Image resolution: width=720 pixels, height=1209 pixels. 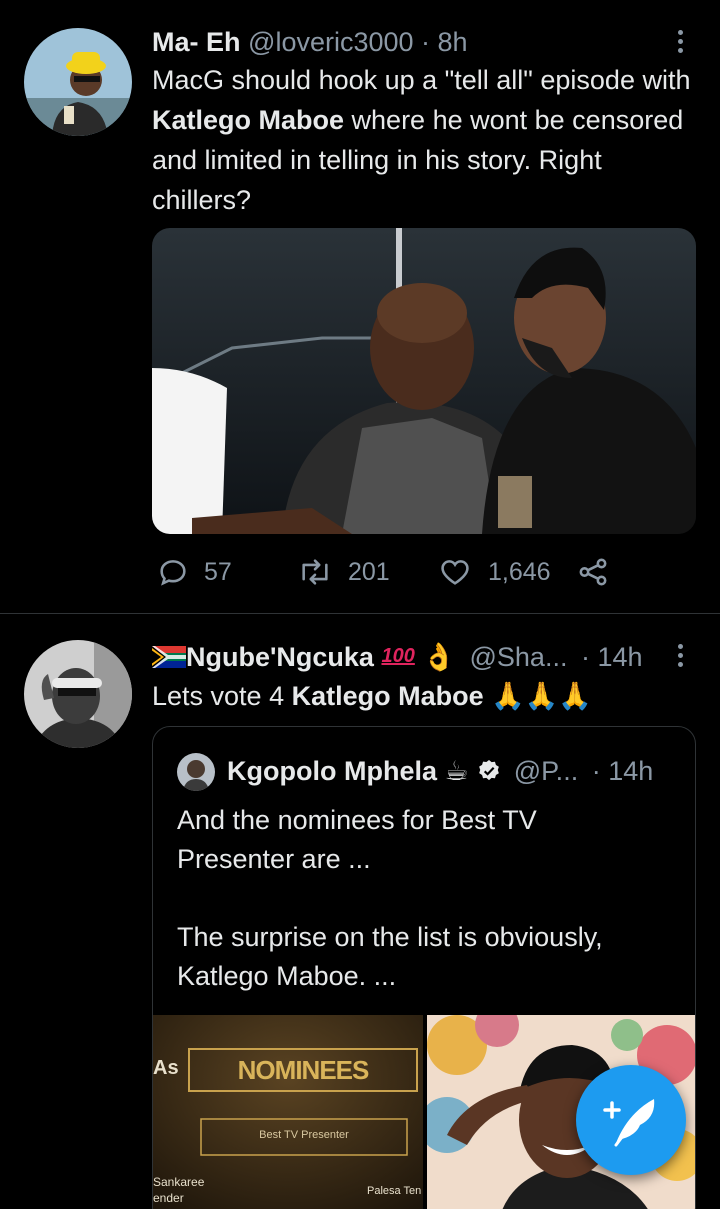 I want to click on retweet-count: 201, so click(x=369, y=571).